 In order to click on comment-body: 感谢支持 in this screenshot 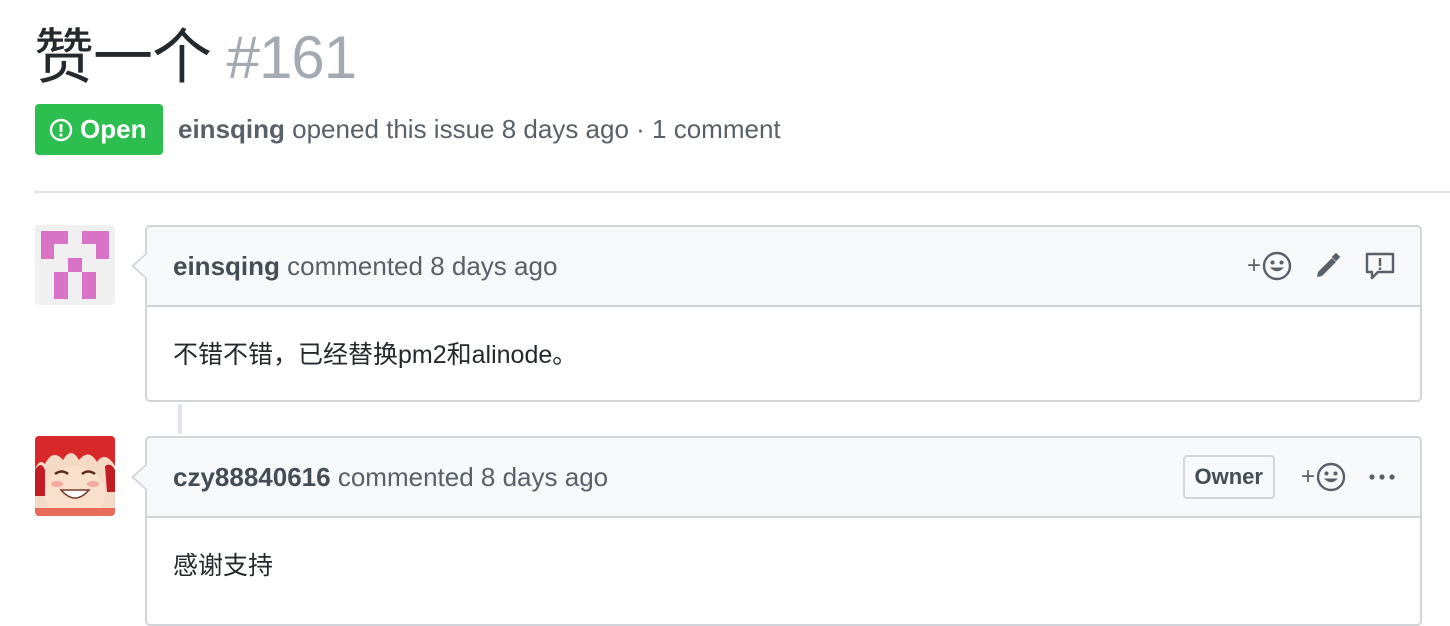, I will do `click(223, 566)`.